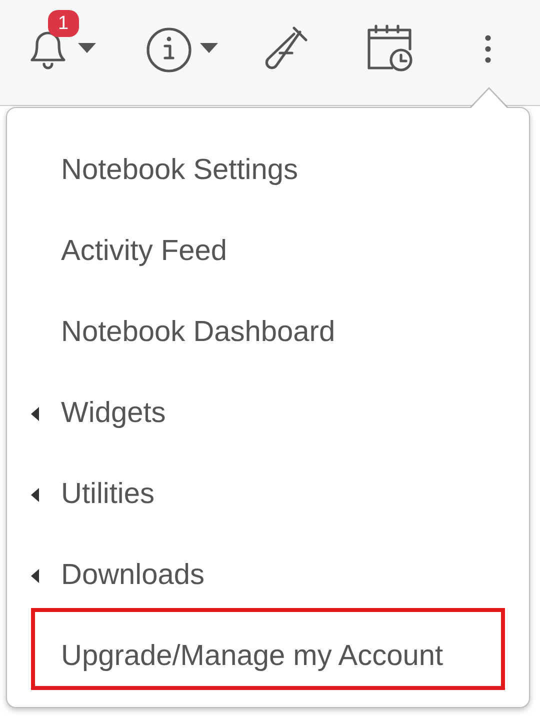  I want to click on calendar-button, so click(390, 48).